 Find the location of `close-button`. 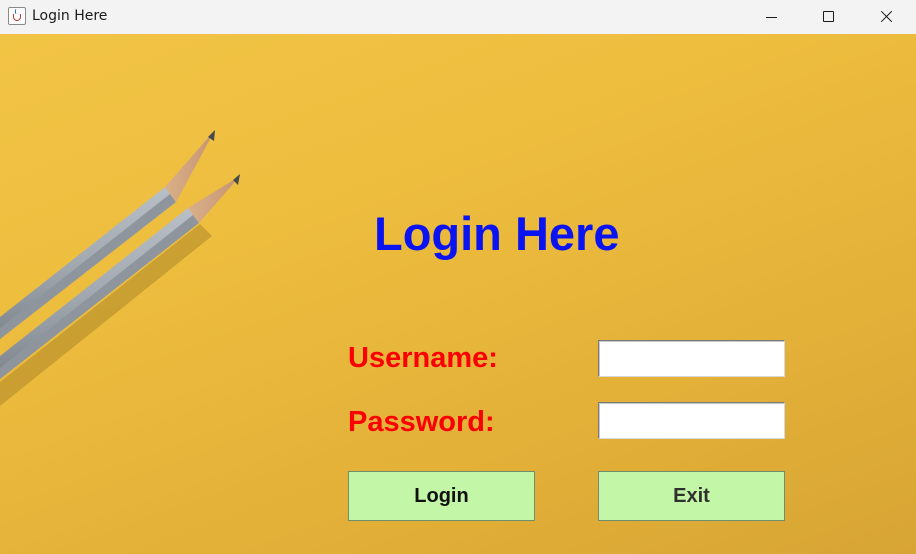

close-button is located at coordinates (886, 16).